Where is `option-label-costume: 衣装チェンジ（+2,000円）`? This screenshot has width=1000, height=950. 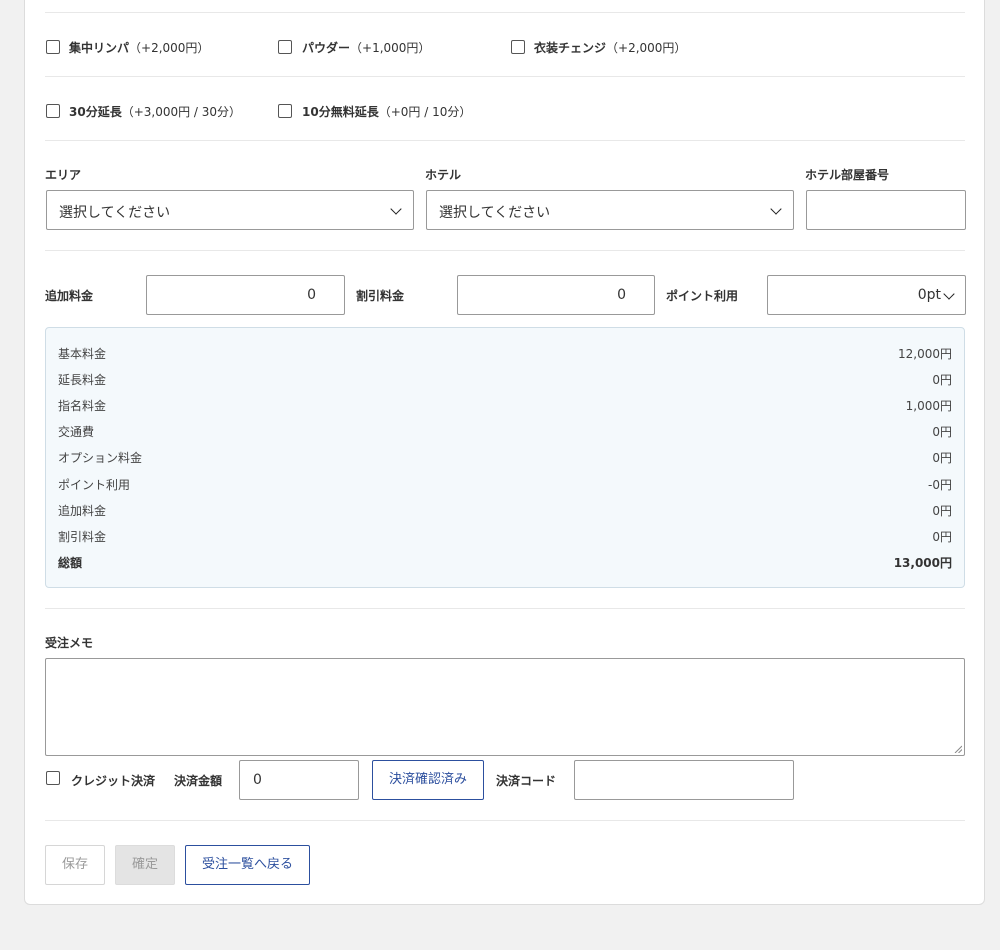 option-label-costume: 衣装チェンジ（+2,000円） is located at coordinates (610, 48).